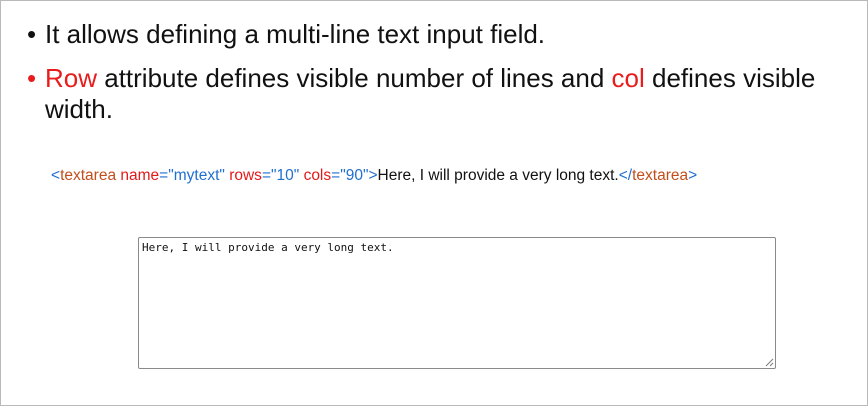 The height and width of the screenshot is (406, 868). What do you see at coordinates (769, 362) in the screenshot?
I see `resize-grip-icon` at bounding box center [769, 362].